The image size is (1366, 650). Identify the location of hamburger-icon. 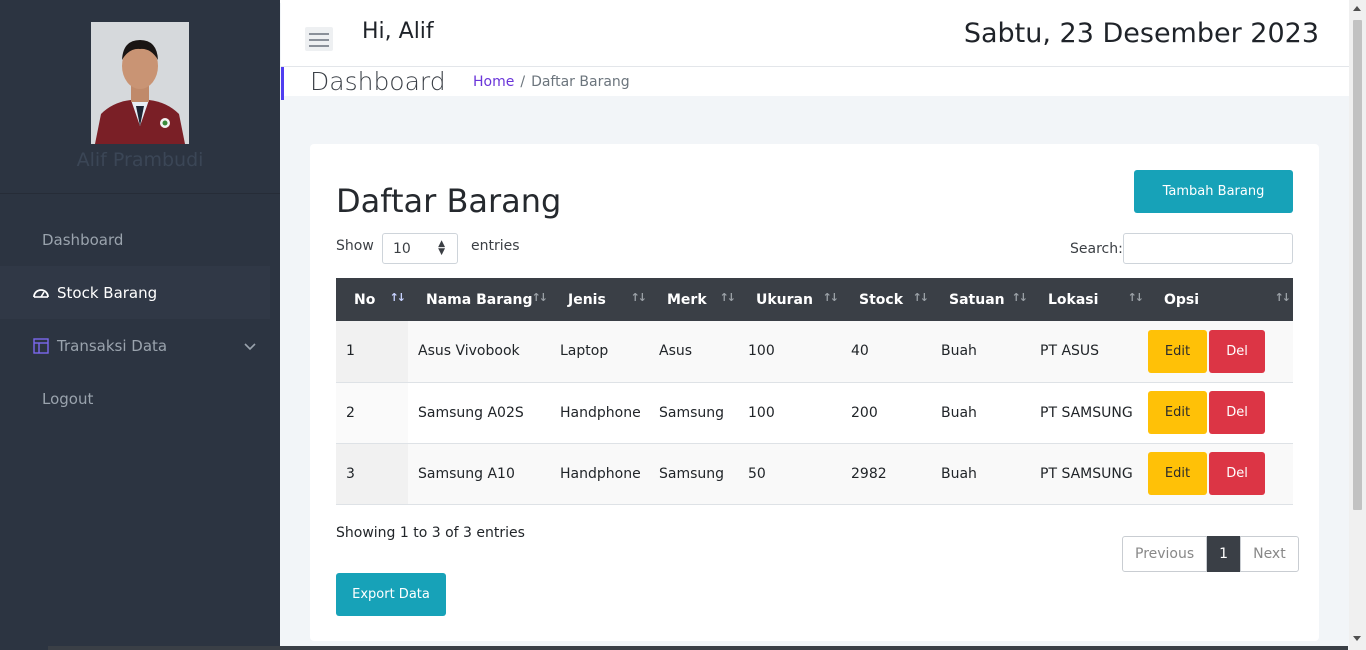
(319, 39).